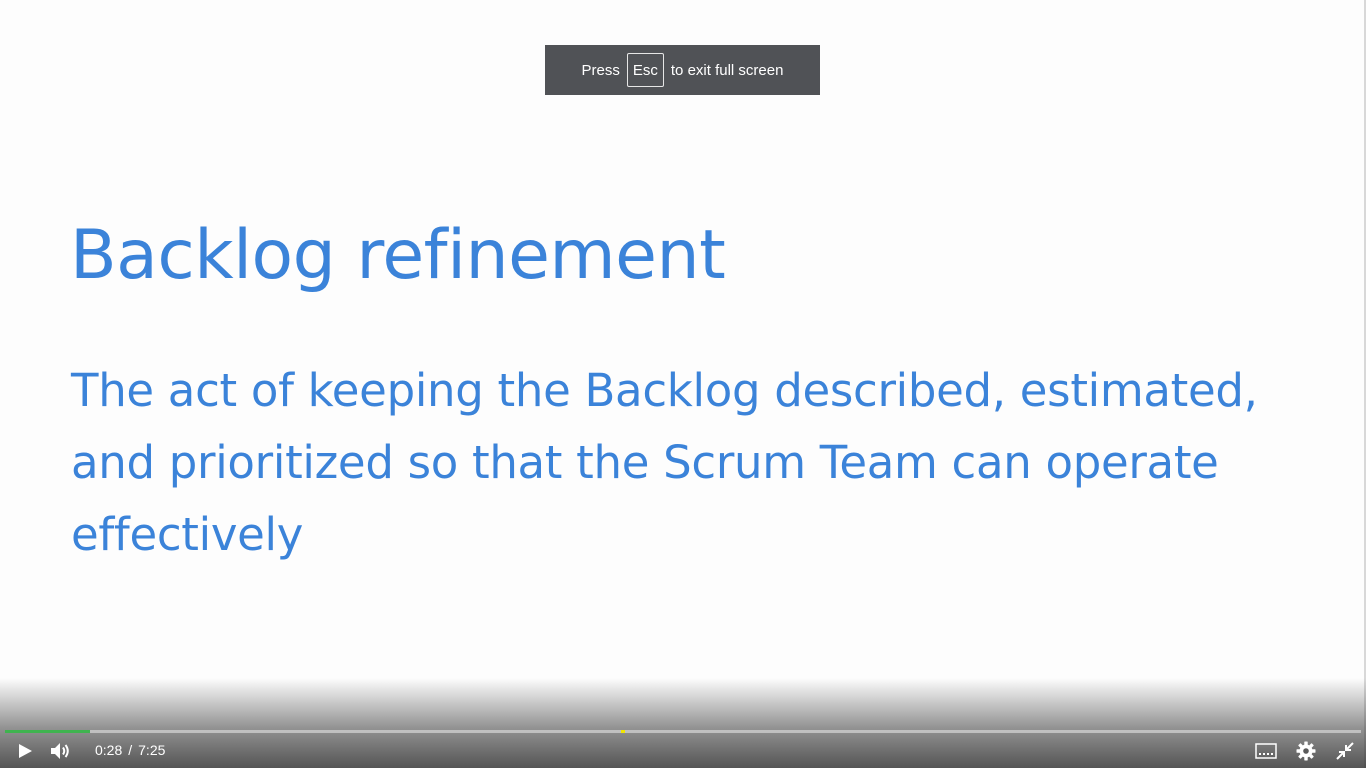 This screenshot has width=1366, height=768. I want to click on fullscreen-exit-notice: Press Esc to exit full screen, so click(682, 70).